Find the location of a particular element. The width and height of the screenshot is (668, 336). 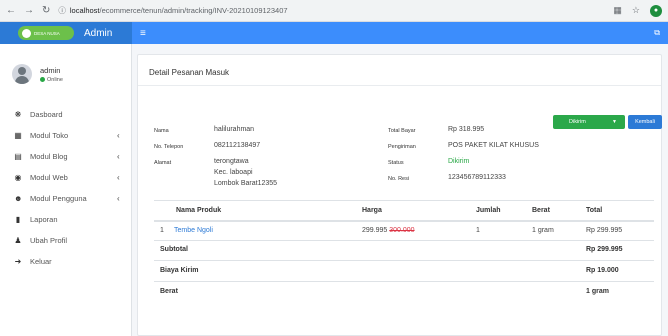

user-name: admin is located at coordinates (50, 70).